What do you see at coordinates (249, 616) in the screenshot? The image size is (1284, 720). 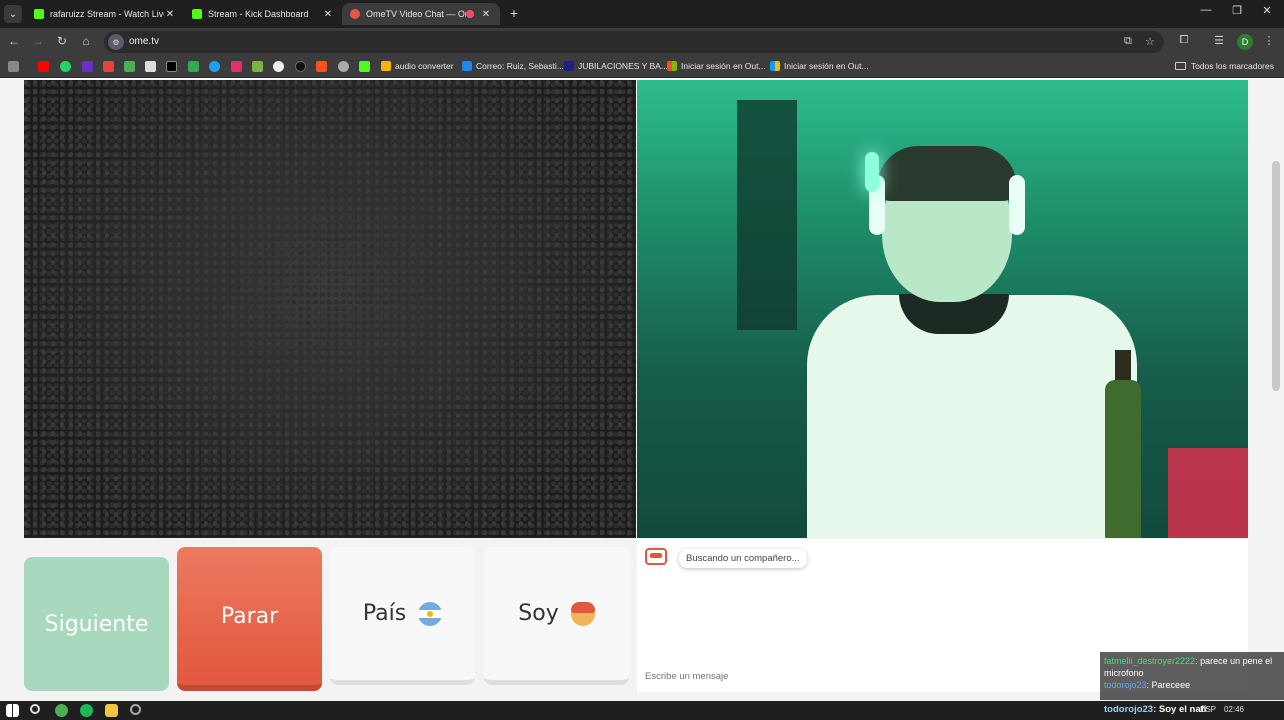 I see `stop-button-label: Parar` at bounding box center [249, 616].